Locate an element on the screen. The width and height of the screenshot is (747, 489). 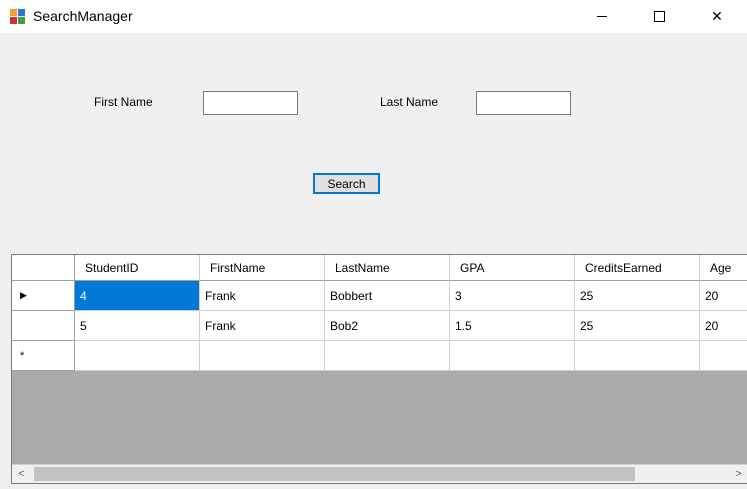
title-bar: SearchManager ✕ is located at coordinates (373, 16).